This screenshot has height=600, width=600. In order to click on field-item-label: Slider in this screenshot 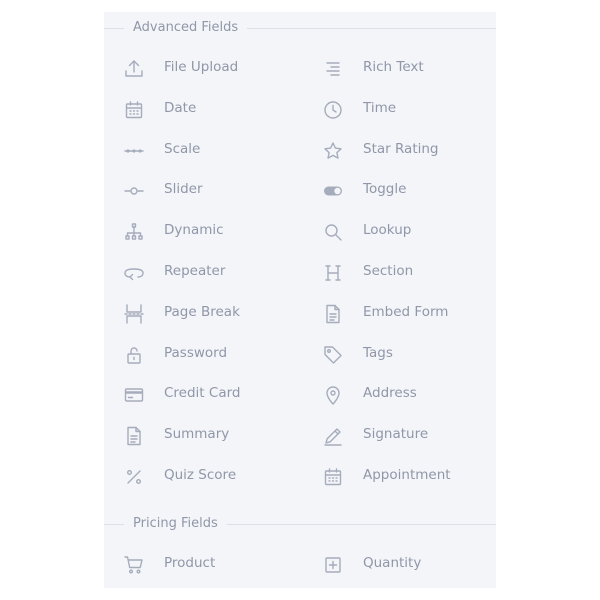, I will do `click(183, 189)`.